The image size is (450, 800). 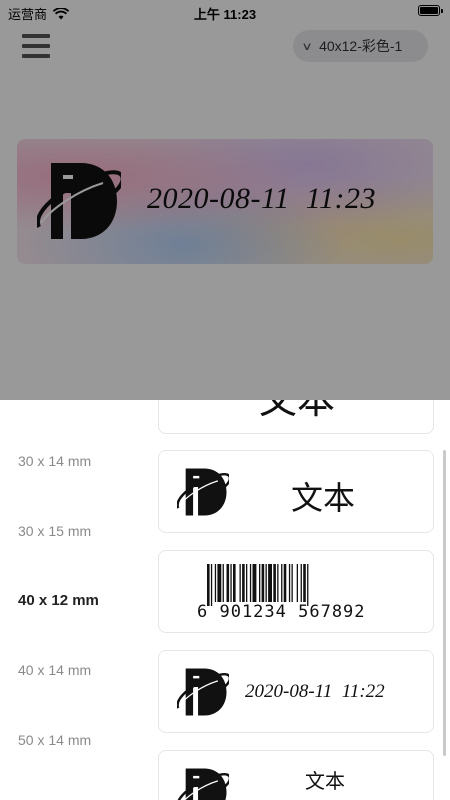 What do you see at coordinates (54, 461) in the screenshot?
I see `size-item: 30 x 14 mm` at bounding box center [54, 461].